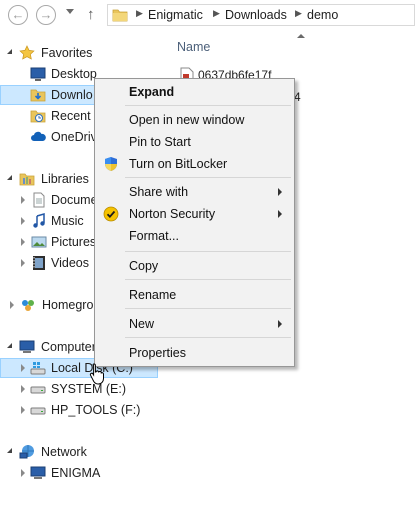 The height and width of the screenshot is (506, 419). Describe the element at coordinates (65, 179) in the screenshot. I see `nav-label: Libraries` at that location.